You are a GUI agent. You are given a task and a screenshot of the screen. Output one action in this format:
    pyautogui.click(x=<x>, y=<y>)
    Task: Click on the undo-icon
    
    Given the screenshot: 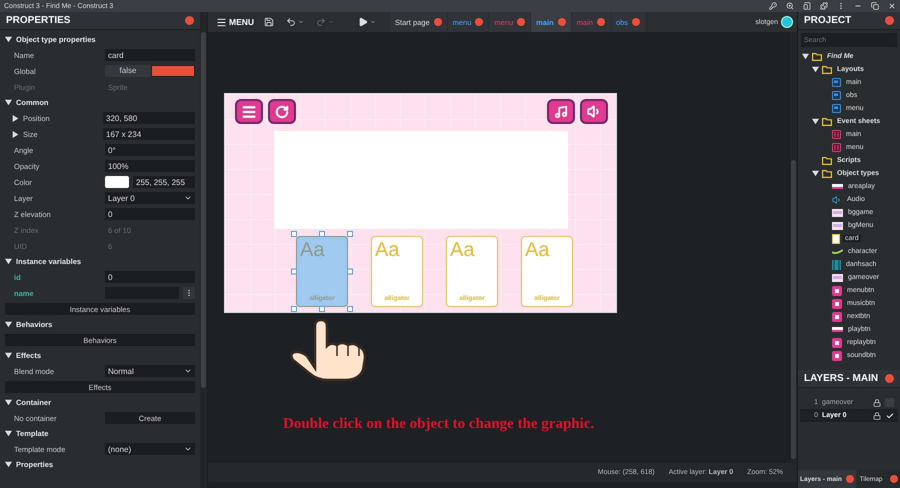 What is the action you would take?
    pyautogui.click(x=291, y=22)
    